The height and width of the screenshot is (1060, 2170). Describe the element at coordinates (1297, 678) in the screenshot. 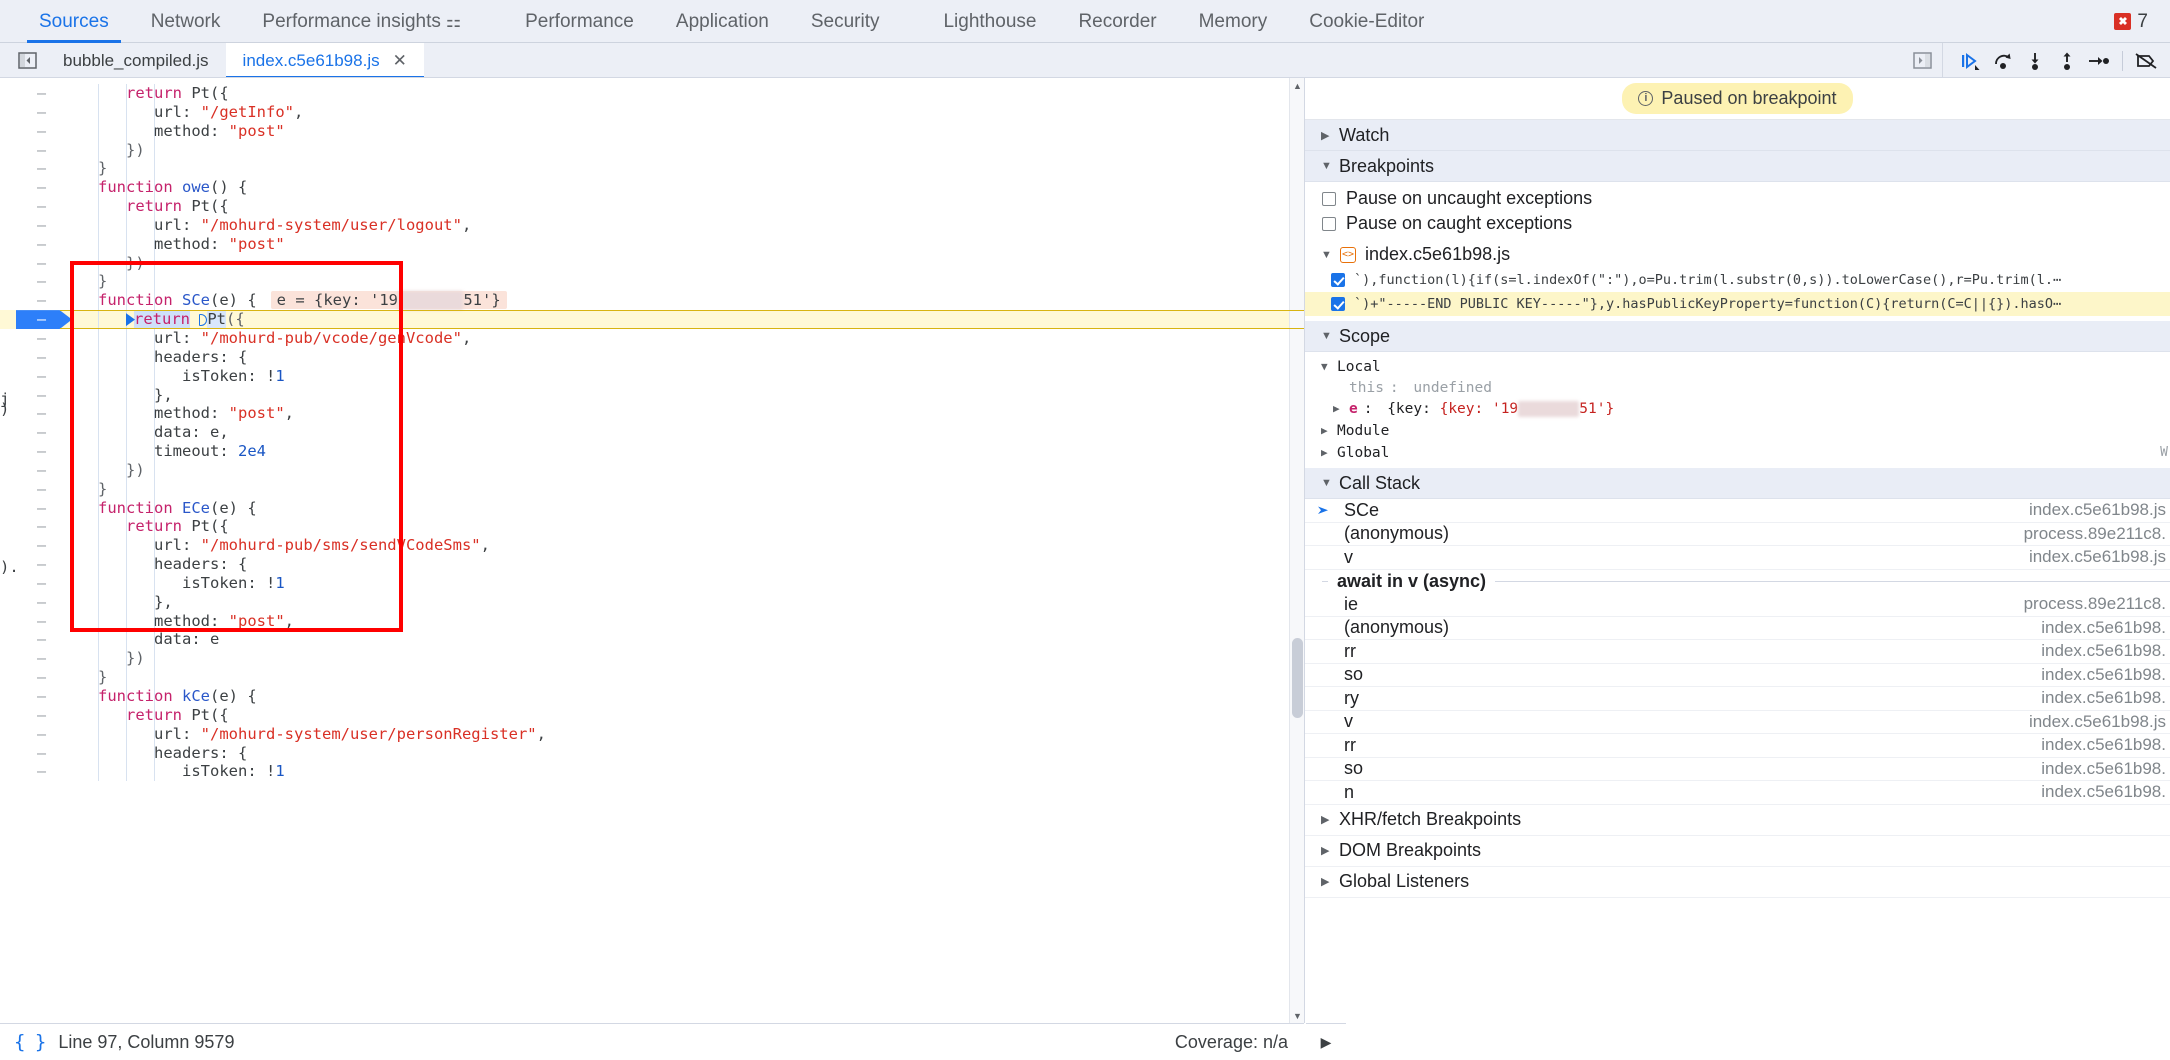

I see `editor-scroll-thumb` at that location.